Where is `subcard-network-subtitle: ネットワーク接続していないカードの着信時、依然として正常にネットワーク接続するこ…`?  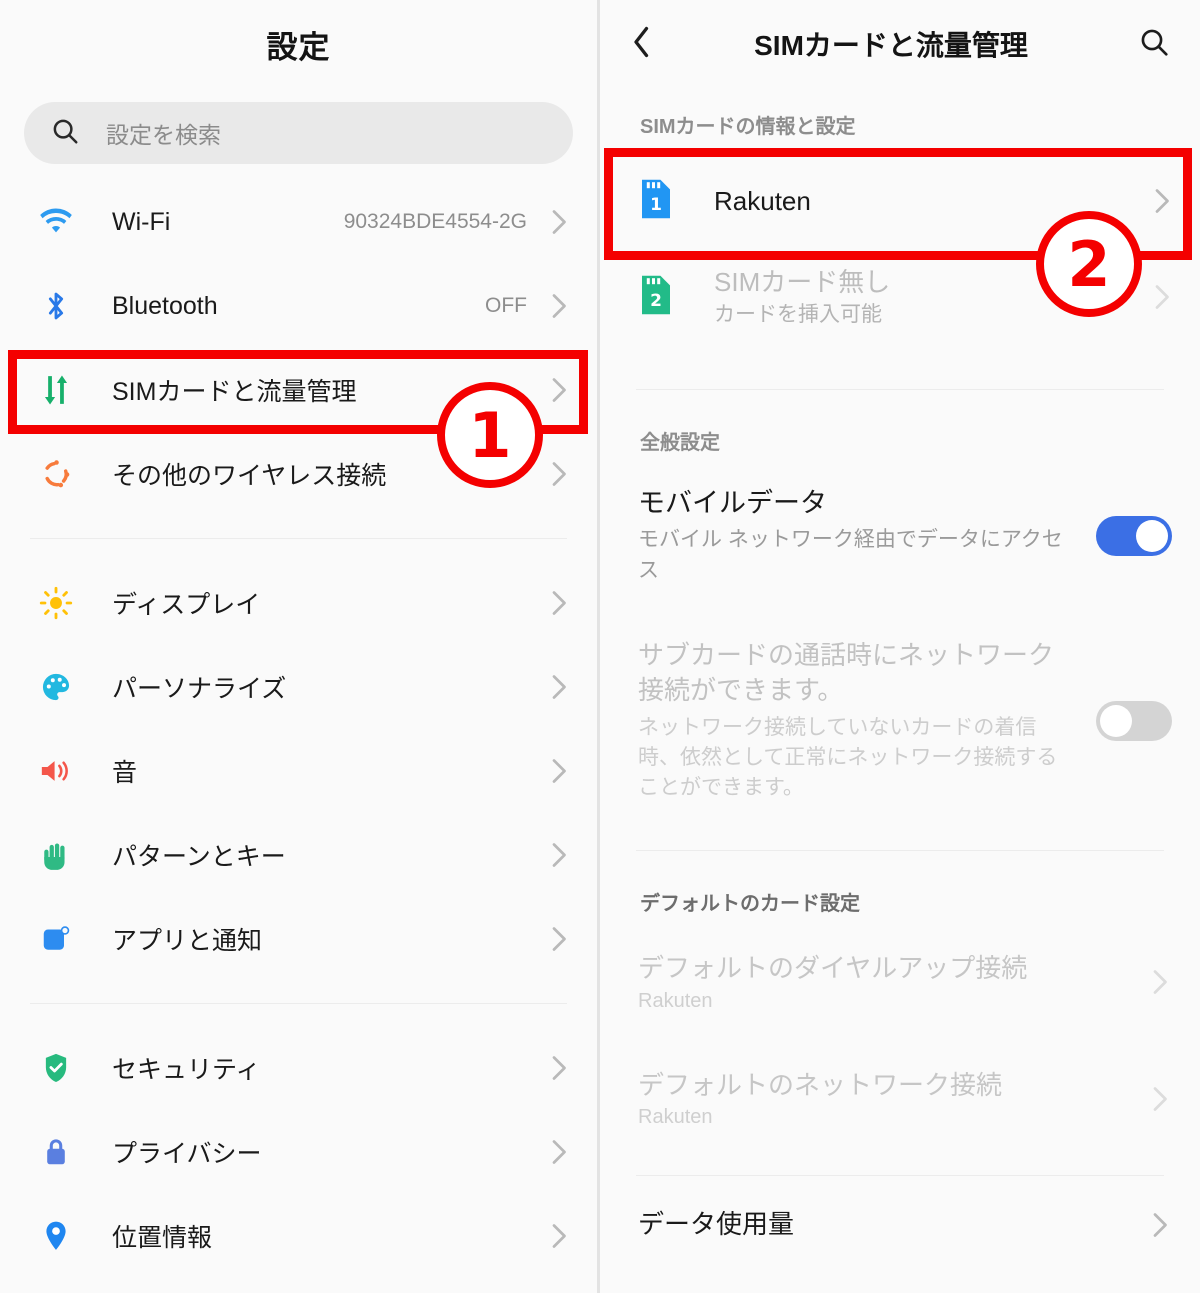 subcard-network-subtitle: ネットワーク接続していないカードの着信時、依然として正常にネットワーク接続するこ… is located at coordinates (848, 757).